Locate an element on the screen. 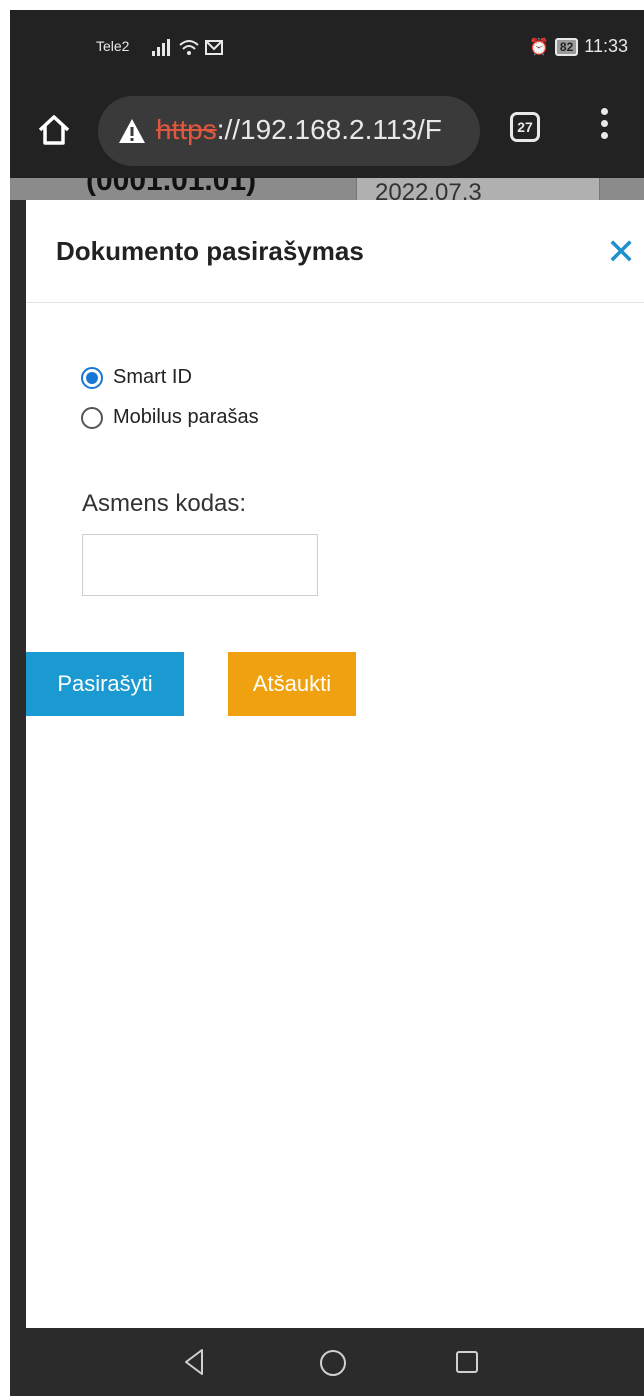 Image resolution: width=644 pixels, height=1396 pixels. url-host: ://192.168.2.113/F is located at coordinates (329, 129).